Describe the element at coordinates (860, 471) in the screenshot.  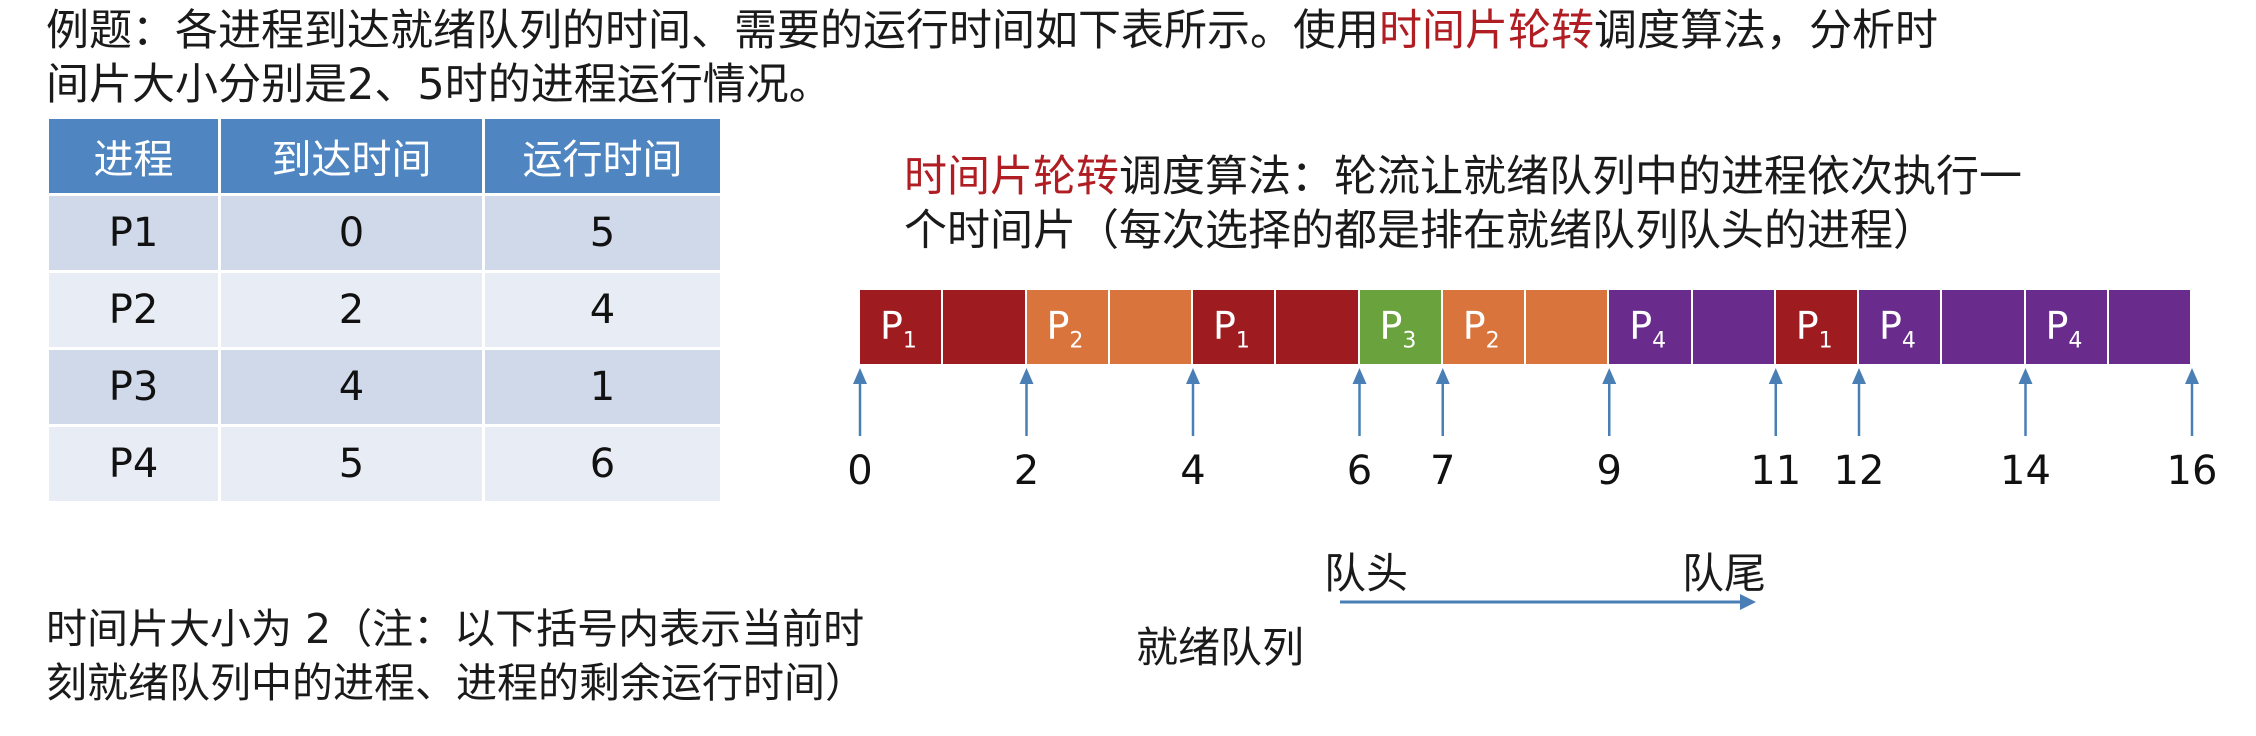
I see `time-tick-label: 0` at that location.